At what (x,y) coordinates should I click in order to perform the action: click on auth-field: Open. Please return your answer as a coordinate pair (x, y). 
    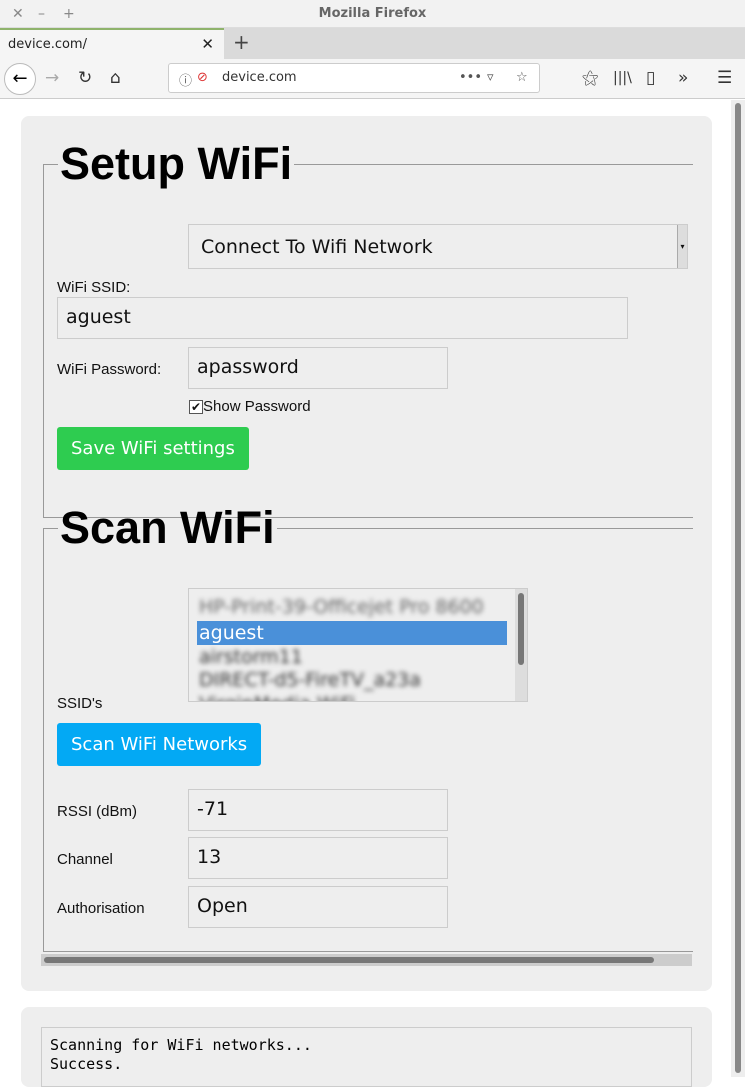
    Looking at the image, I should click on (318, 907).